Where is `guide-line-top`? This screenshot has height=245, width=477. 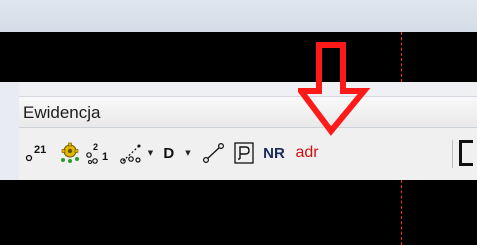 guide-line-top is located at coordinates (401, 57).